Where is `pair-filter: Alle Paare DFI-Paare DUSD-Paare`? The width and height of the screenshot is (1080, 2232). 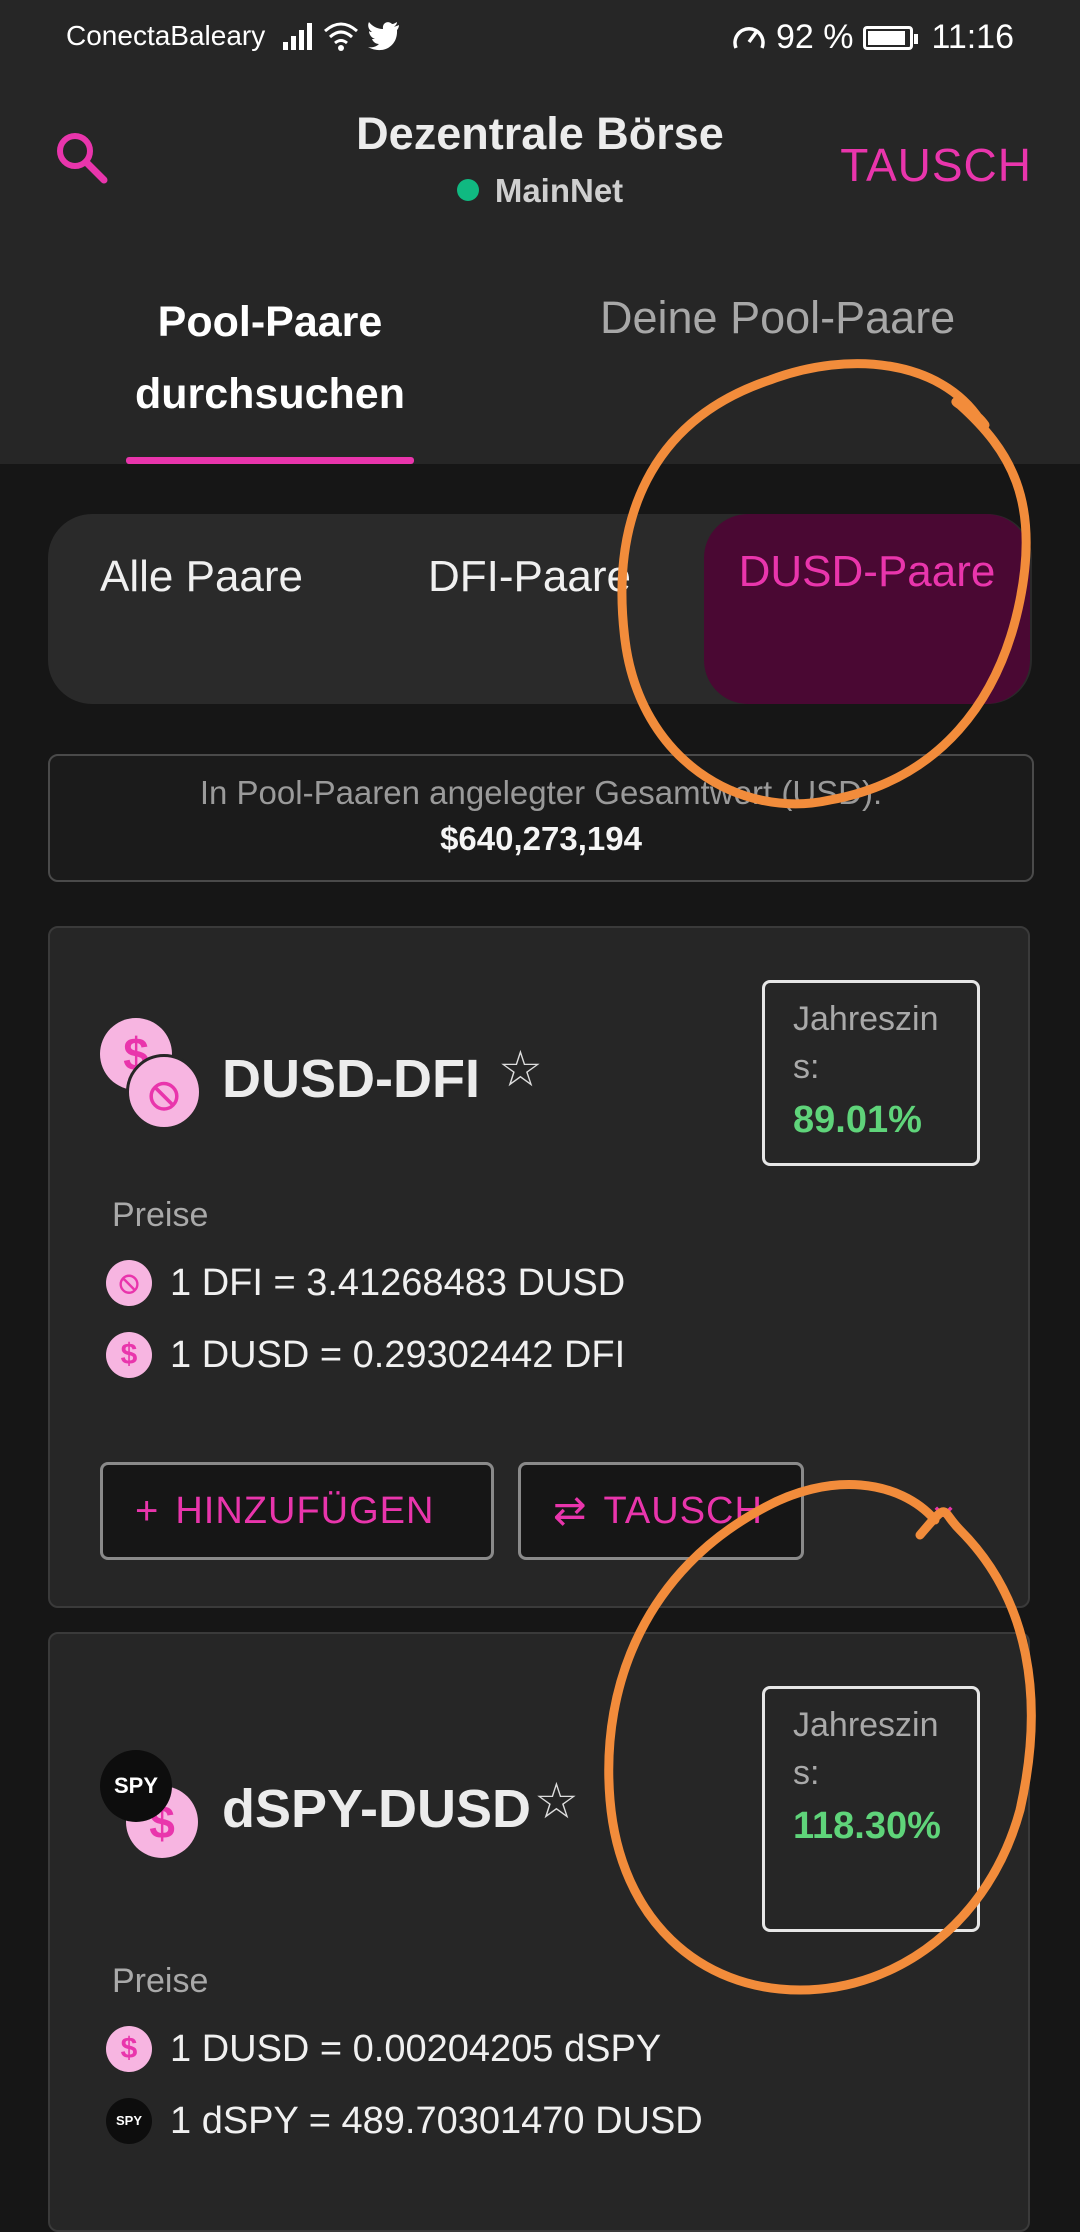
pair-filter: Alle Paare DFI-Paare DUSD-Paare is located at coordinates (540, 609).